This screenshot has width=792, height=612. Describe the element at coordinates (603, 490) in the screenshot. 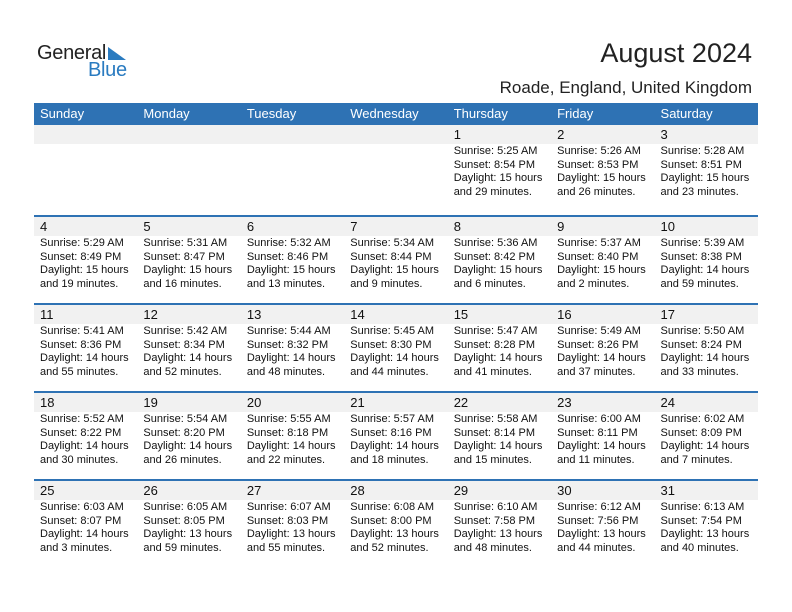

I see `day-number: 30` at that location.